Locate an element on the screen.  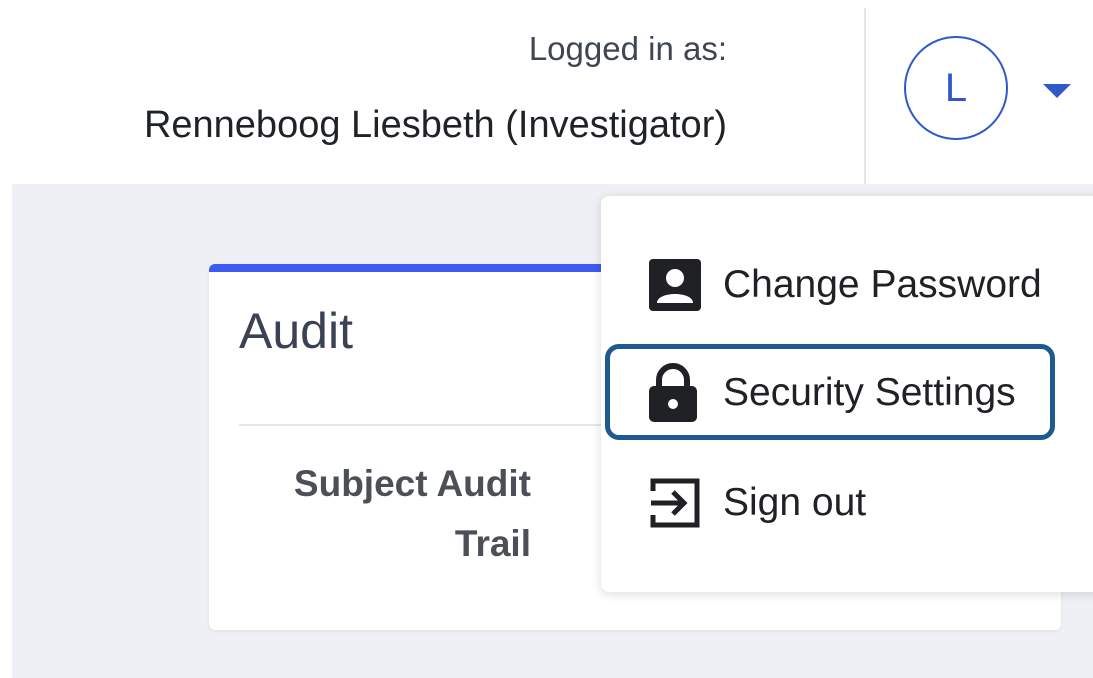
menu-item-sign-out: Sign out is located at coordinates (756, 503).